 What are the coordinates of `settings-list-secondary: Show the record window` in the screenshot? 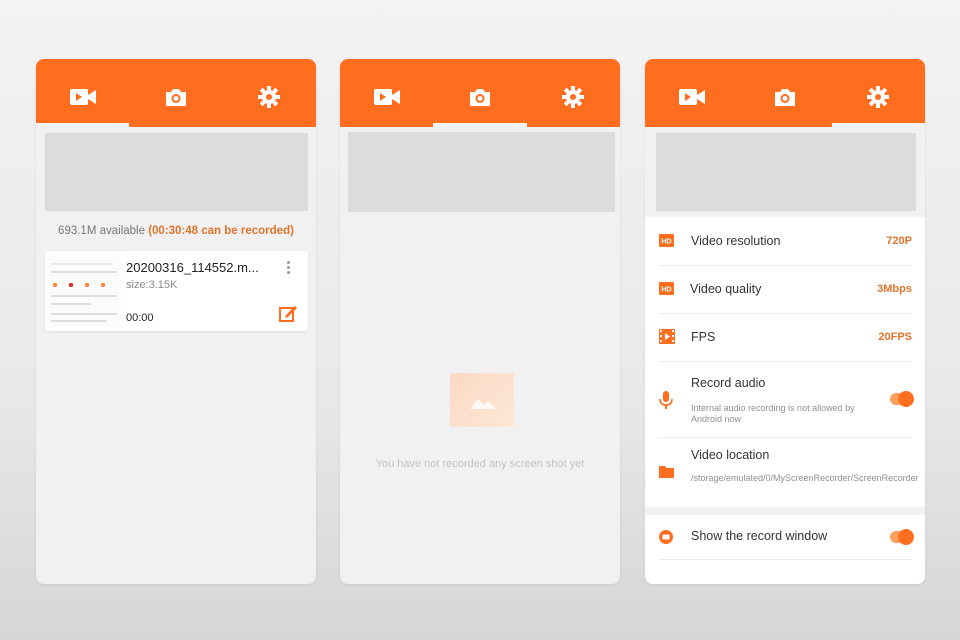 It's located at (785, 549).